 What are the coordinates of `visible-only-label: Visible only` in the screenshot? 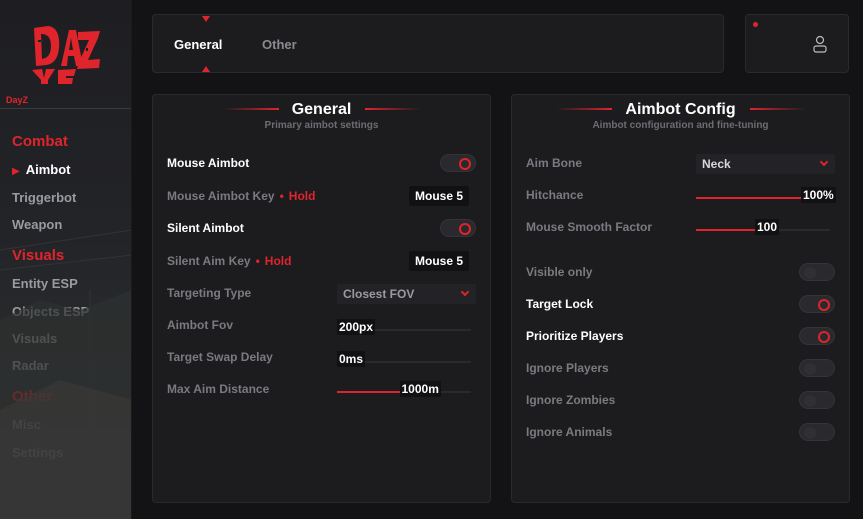 It's located at (559, 272).